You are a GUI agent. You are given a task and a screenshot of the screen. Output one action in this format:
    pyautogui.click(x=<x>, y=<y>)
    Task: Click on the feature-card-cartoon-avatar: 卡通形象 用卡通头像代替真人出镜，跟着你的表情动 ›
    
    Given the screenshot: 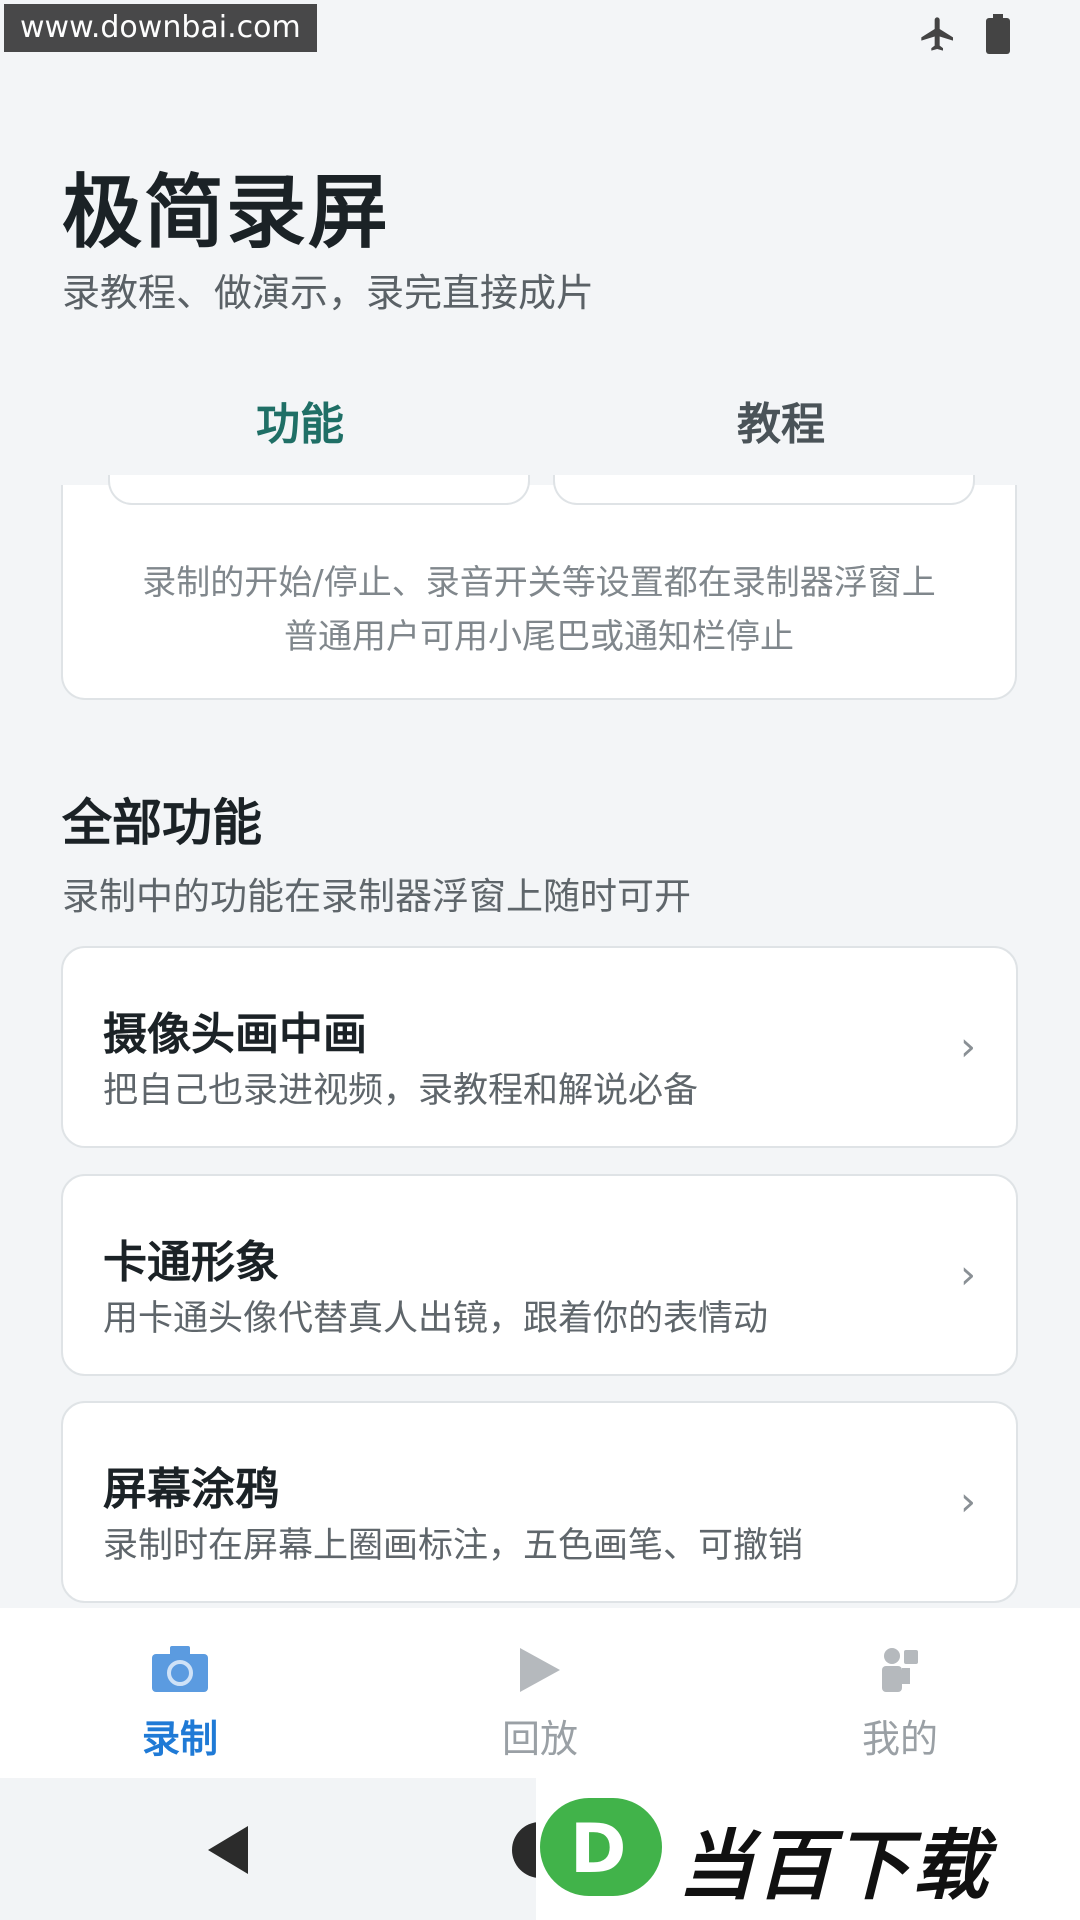 What is the action you would take?
    pyautogui.click(x=539, y=1275)
    